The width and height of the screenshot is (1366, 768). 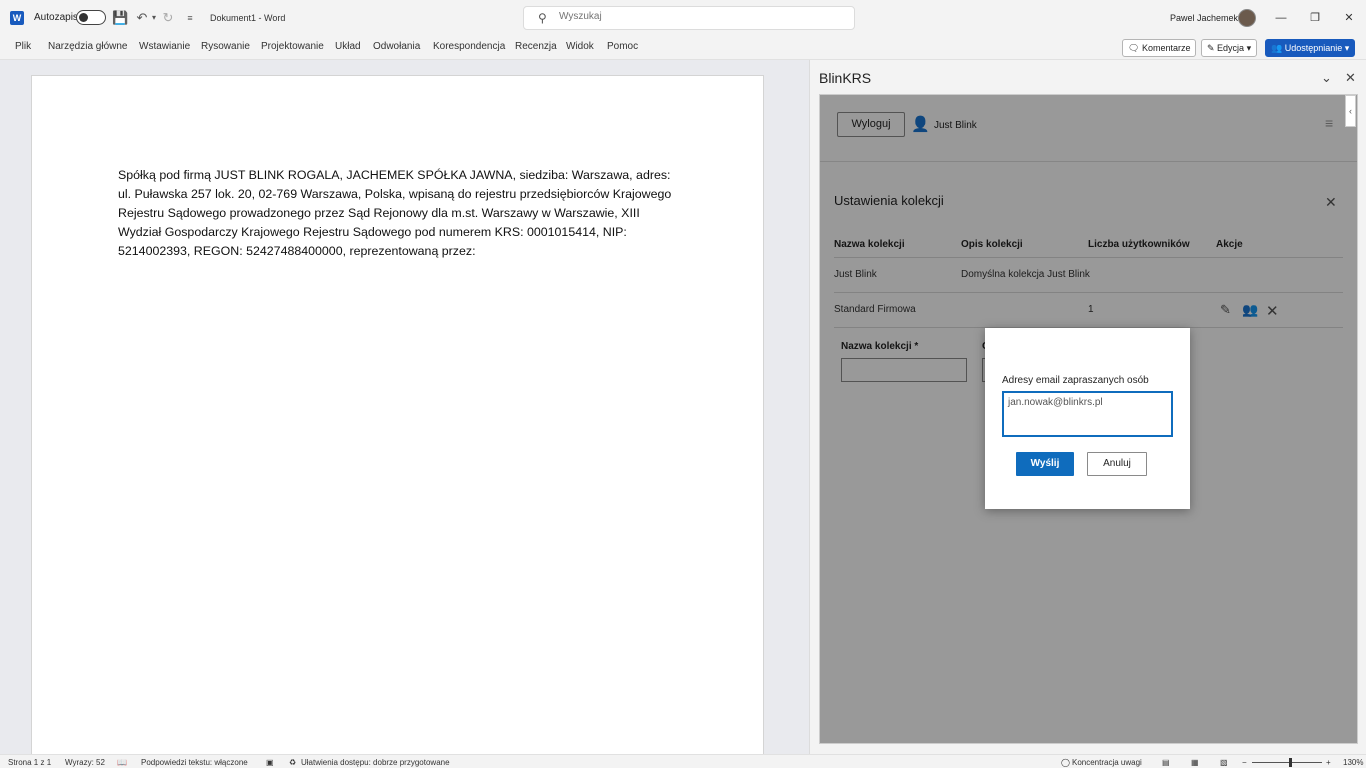 What do you see at coordinates (120, 18) in the screenshot?
I see `save-icon: 💾` at bounding box center [120, 18].